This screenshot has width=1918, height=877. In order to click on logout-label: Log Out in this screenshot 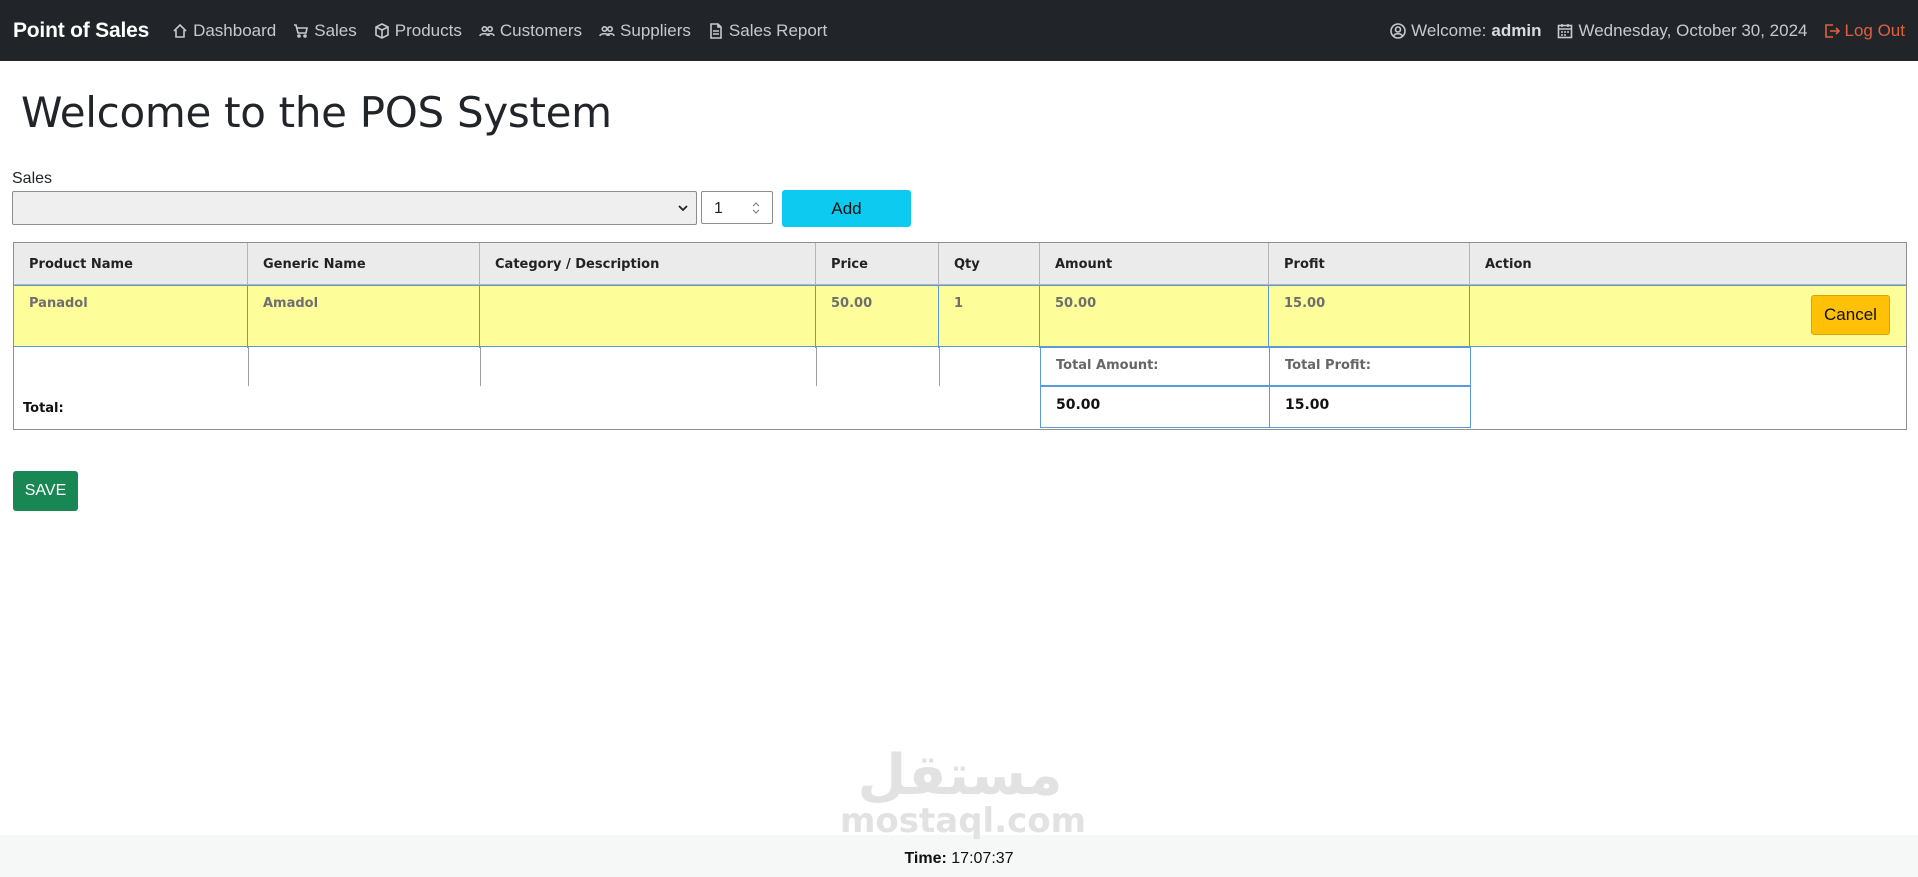, I will do `click(1875, 30)`.